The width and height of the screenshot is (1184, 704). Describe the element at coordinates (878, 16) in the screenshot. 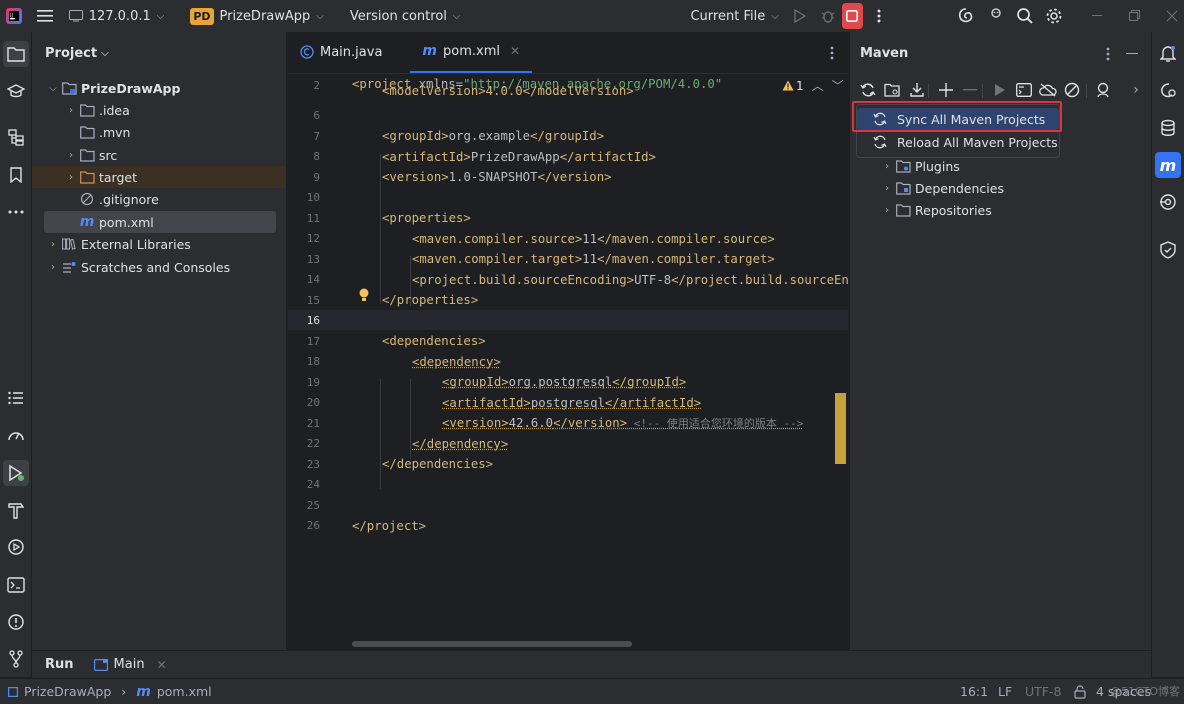

I see `more-actions-icon` at that location.